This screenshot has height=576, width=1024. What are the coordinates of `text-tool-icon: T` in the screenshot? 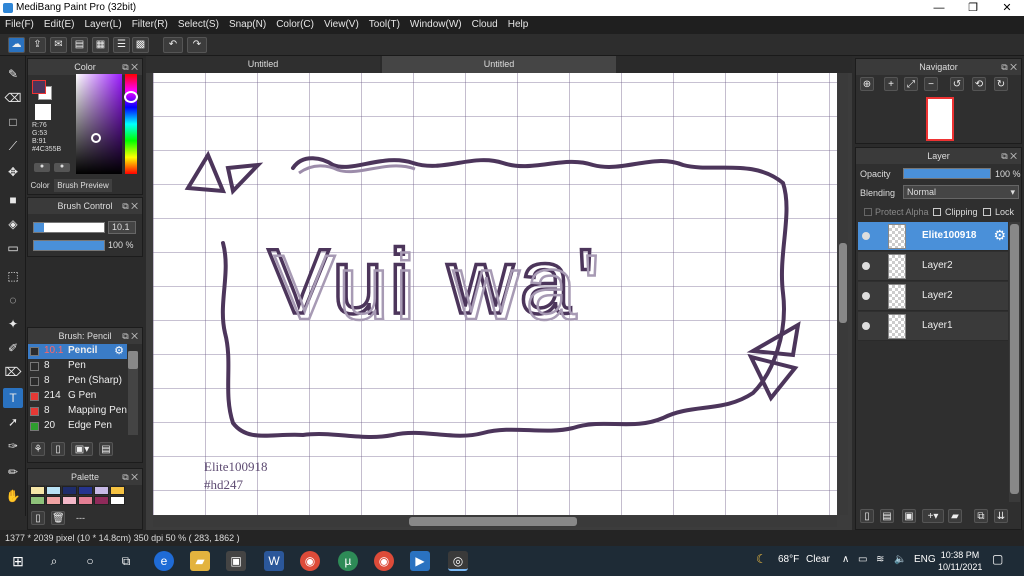 It's located at (13, 398).